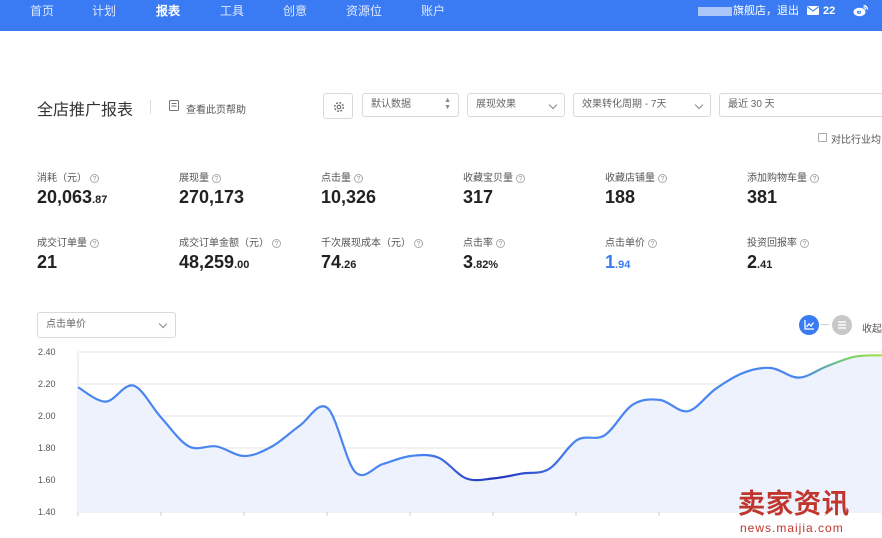 Image resolution: width=882 pixels, height=538 pixels. What do you see at coordinates (794, 504) in the screenshot?
I see `watermark-title: 卖家资讯` at bounding box center [794, 504].